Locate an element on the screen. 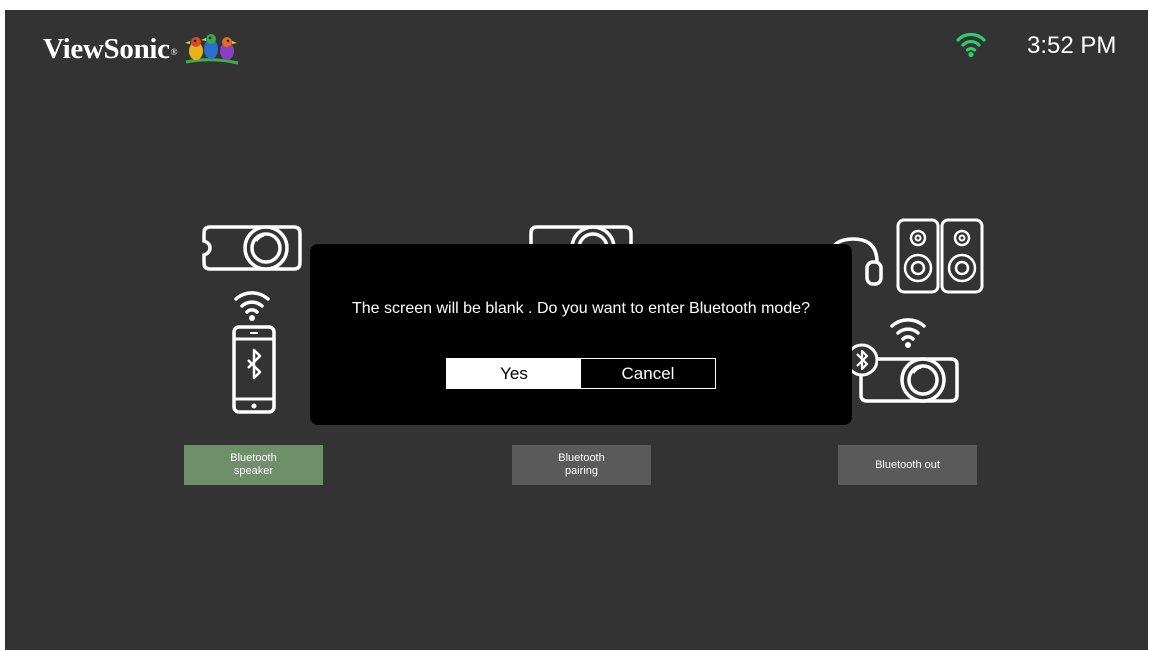  brand-name: ViewSonic is located at coordinates (106, 48).